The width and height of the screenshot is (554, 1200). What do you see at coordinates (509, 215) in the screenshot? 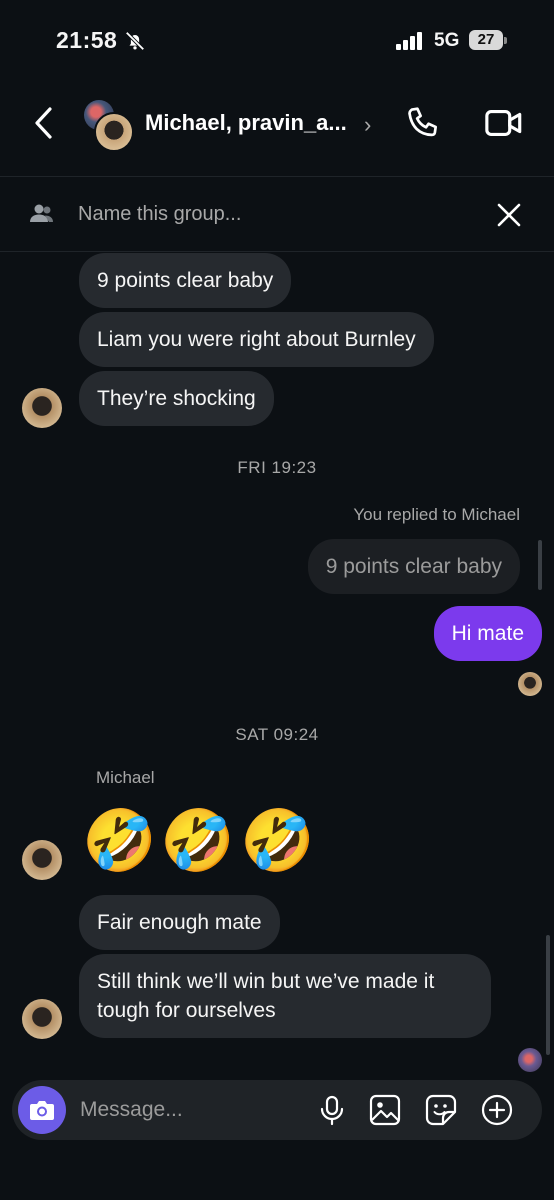
I see `close-icon` at bounding box center [509, 215].